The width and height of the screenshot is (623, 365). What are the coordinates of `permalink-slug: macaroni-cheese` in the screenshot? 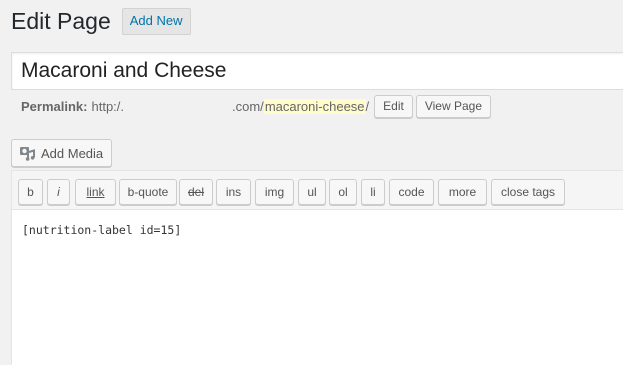 It's located at (314, 106).